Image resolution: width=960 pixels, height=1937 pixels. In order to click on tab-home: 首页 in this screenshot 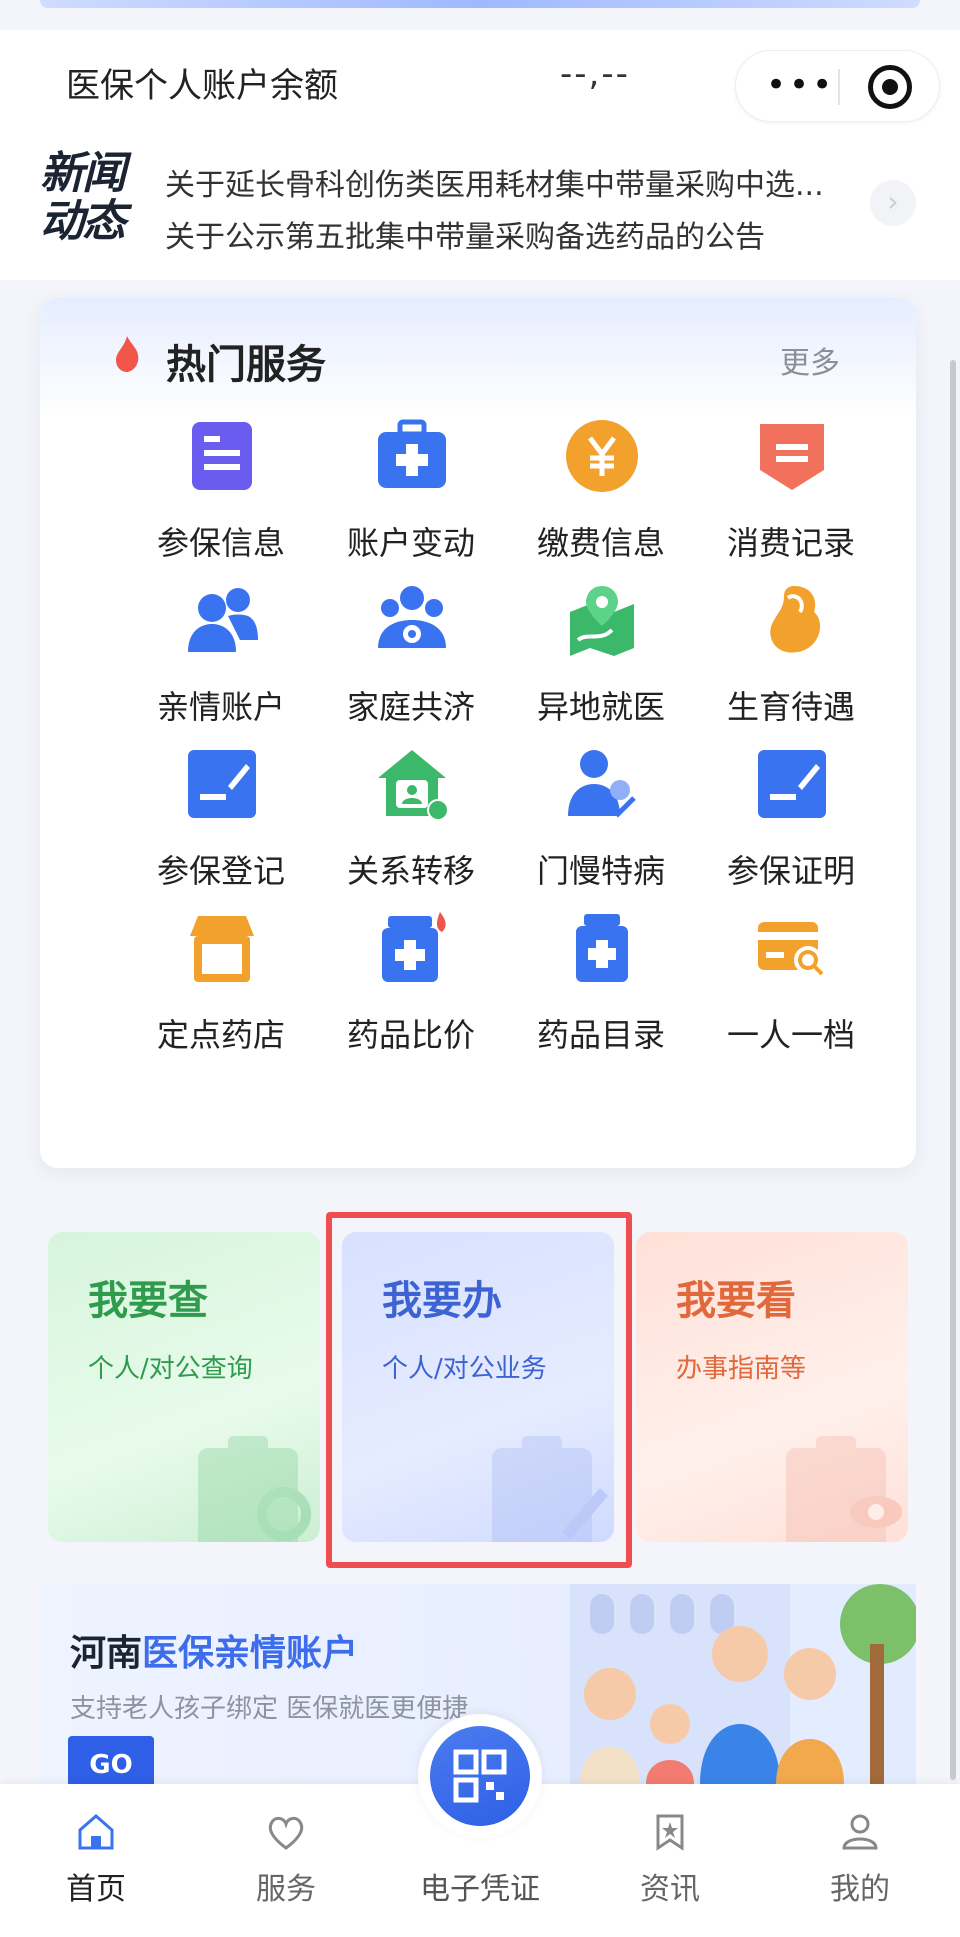, I will do `click(96, 1867)`.